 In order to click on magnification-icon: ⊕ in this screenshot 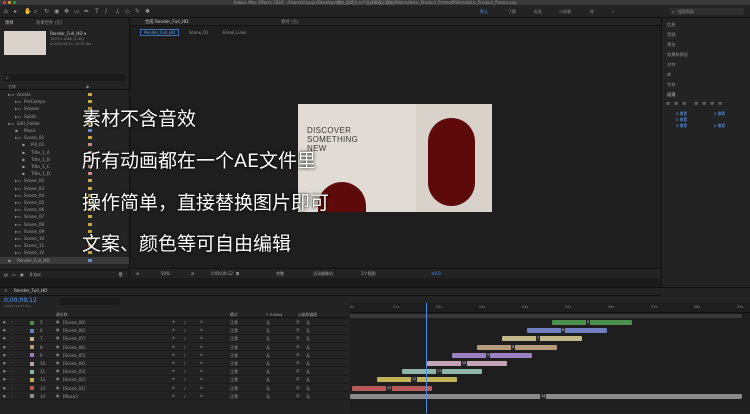, I will do `click(137, 273)`.